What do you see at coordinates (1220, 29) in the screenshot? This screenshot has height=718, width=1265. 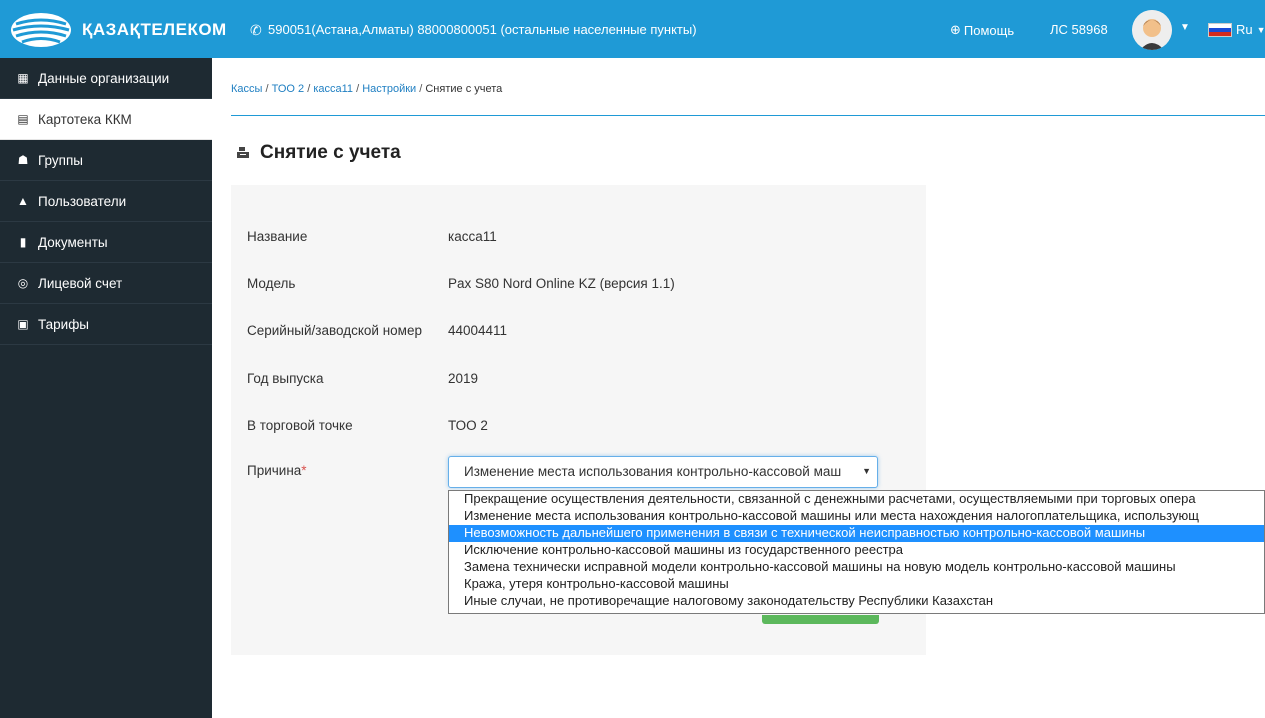 I see `russian-flag-icon` at bounding box center [1220, 29].